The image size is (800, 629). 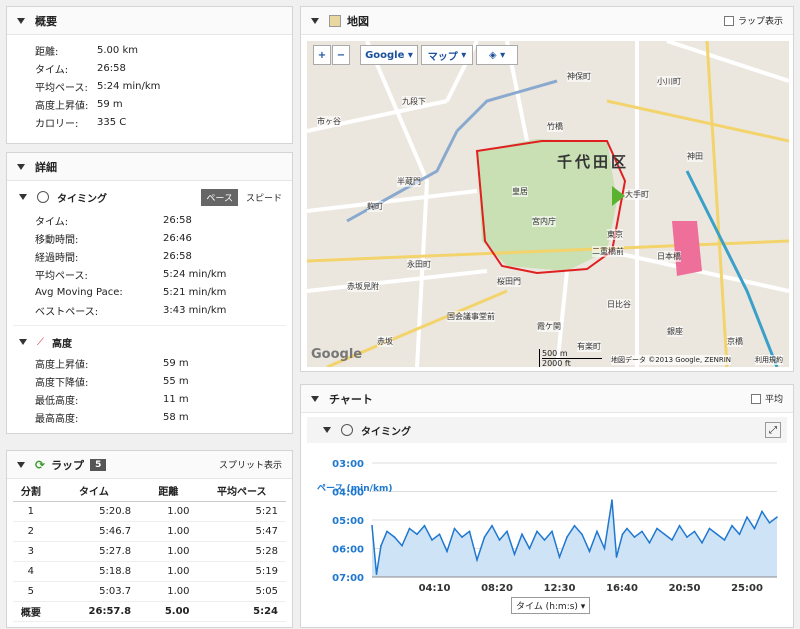 I want to click on expand-icon: ⤢, so click(x=773, y=430).